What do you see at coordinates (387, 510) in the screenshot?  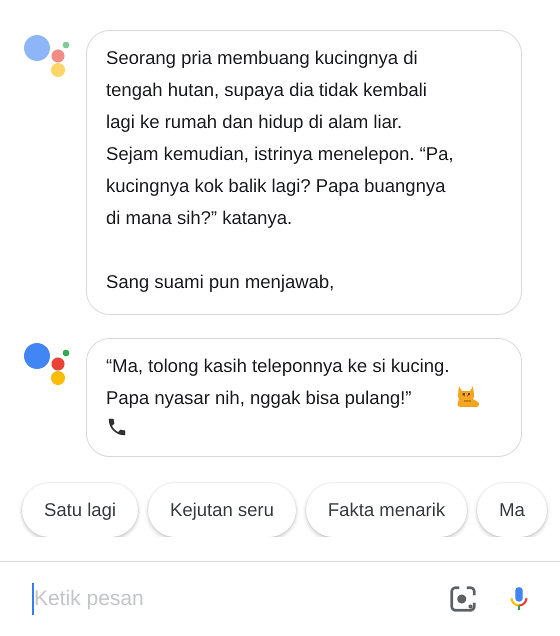 I see `suggestion-chip: Fakta menarik` at bounding box center [387, 510].